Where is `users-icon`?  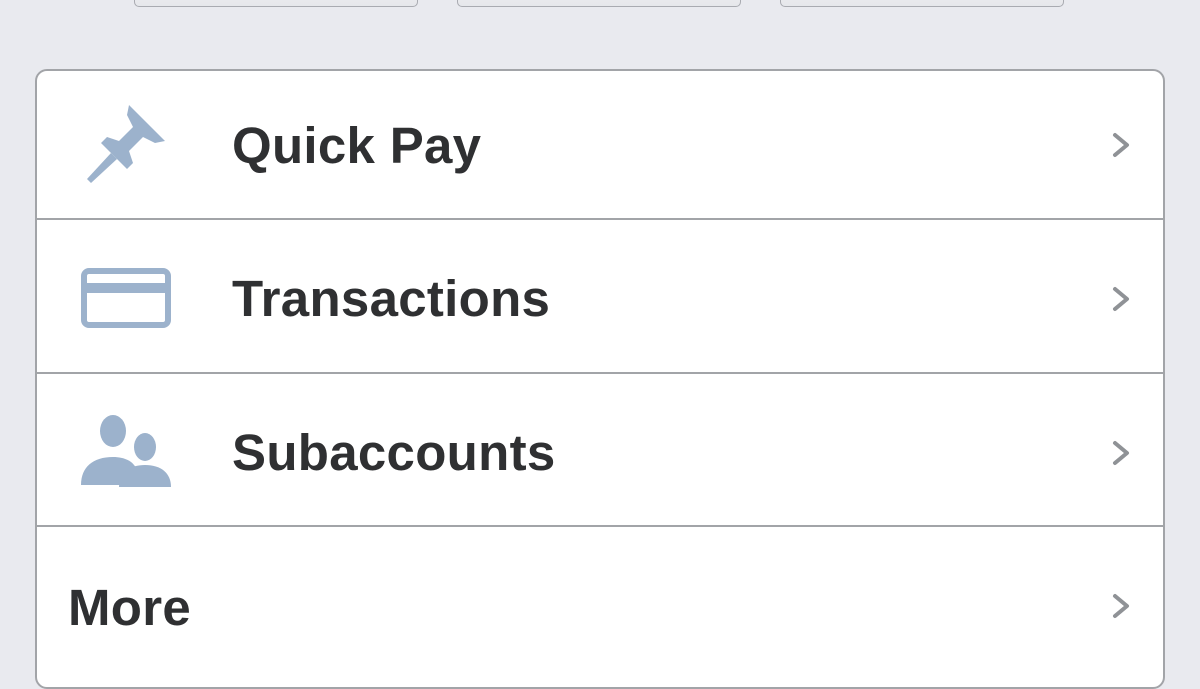
users-icon is located at coordinates (125, 453).